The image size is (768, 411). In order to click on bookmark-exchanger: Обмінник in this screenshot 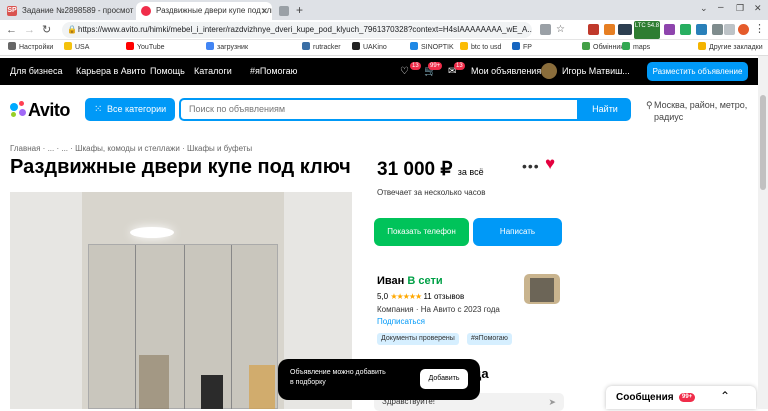, I will do `click(602, 48)`.